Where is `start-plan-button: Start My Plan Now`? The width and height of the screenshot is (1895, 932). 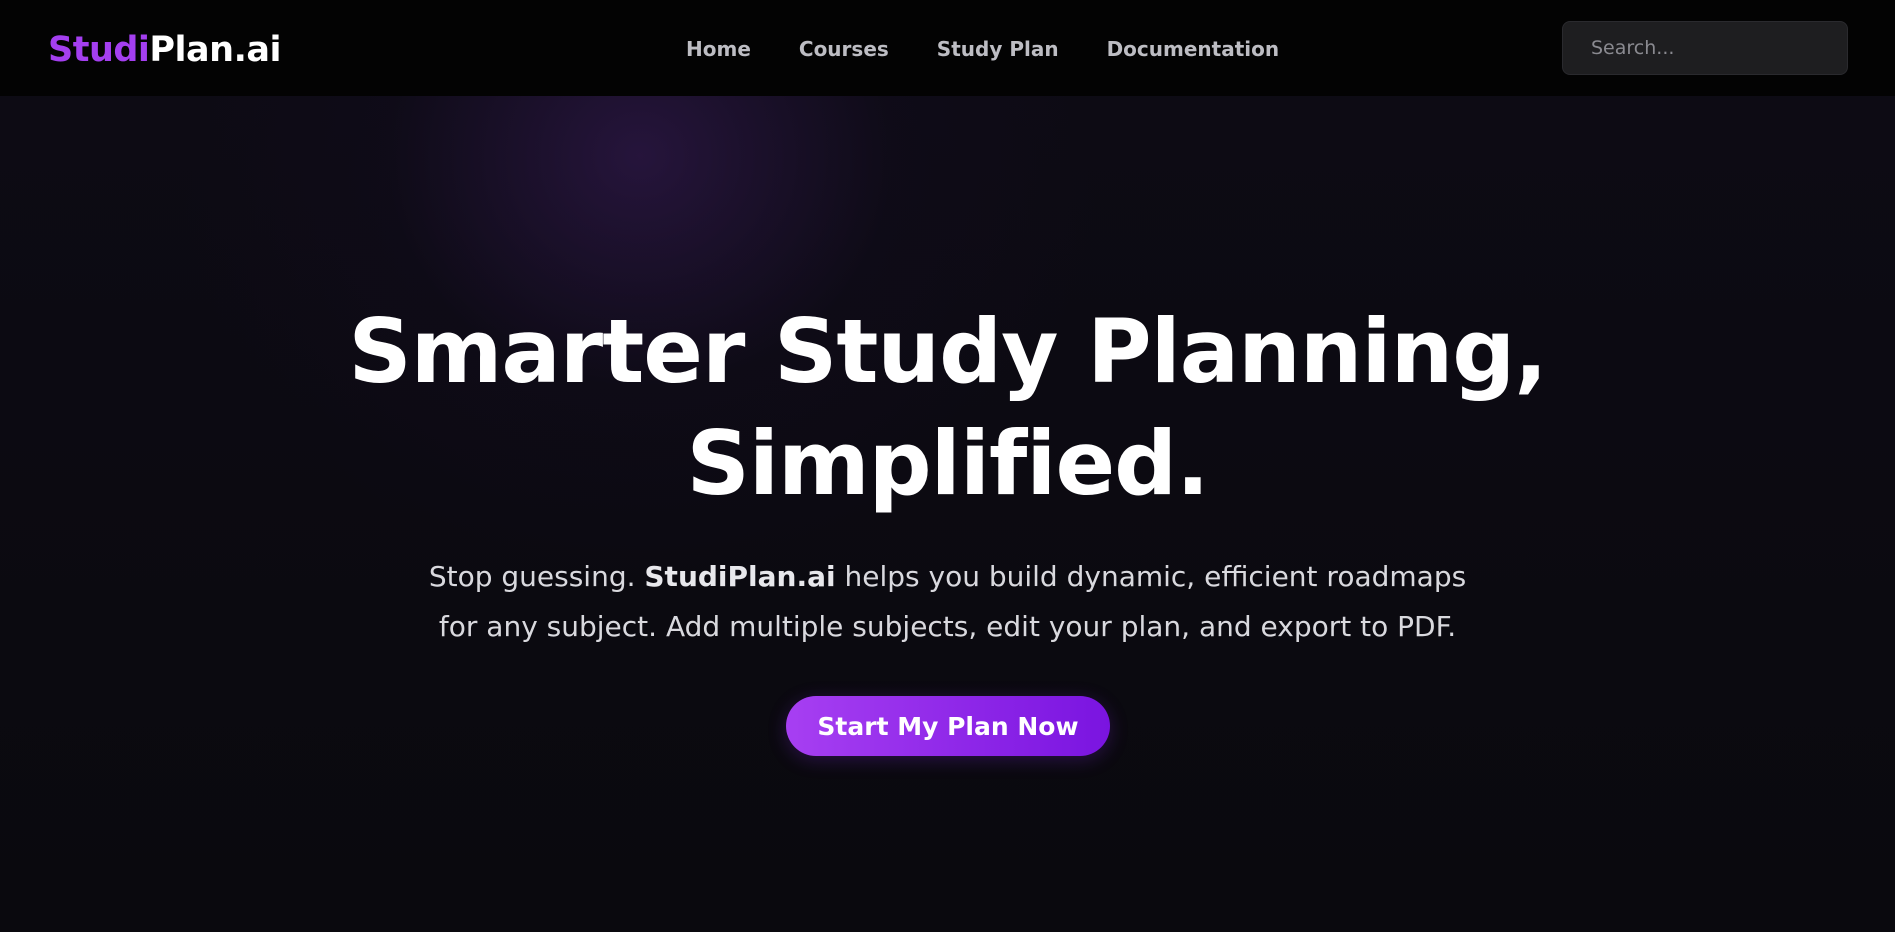
start-plan-button: Start My Plan Now is located at coordinates (948, 726).